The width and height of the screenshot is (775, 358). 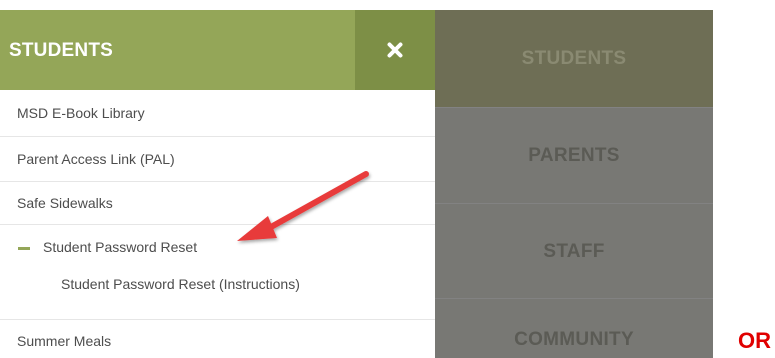 I want to click on menu-item-label: Safe Sidewalks, so click(x=65, y=203).